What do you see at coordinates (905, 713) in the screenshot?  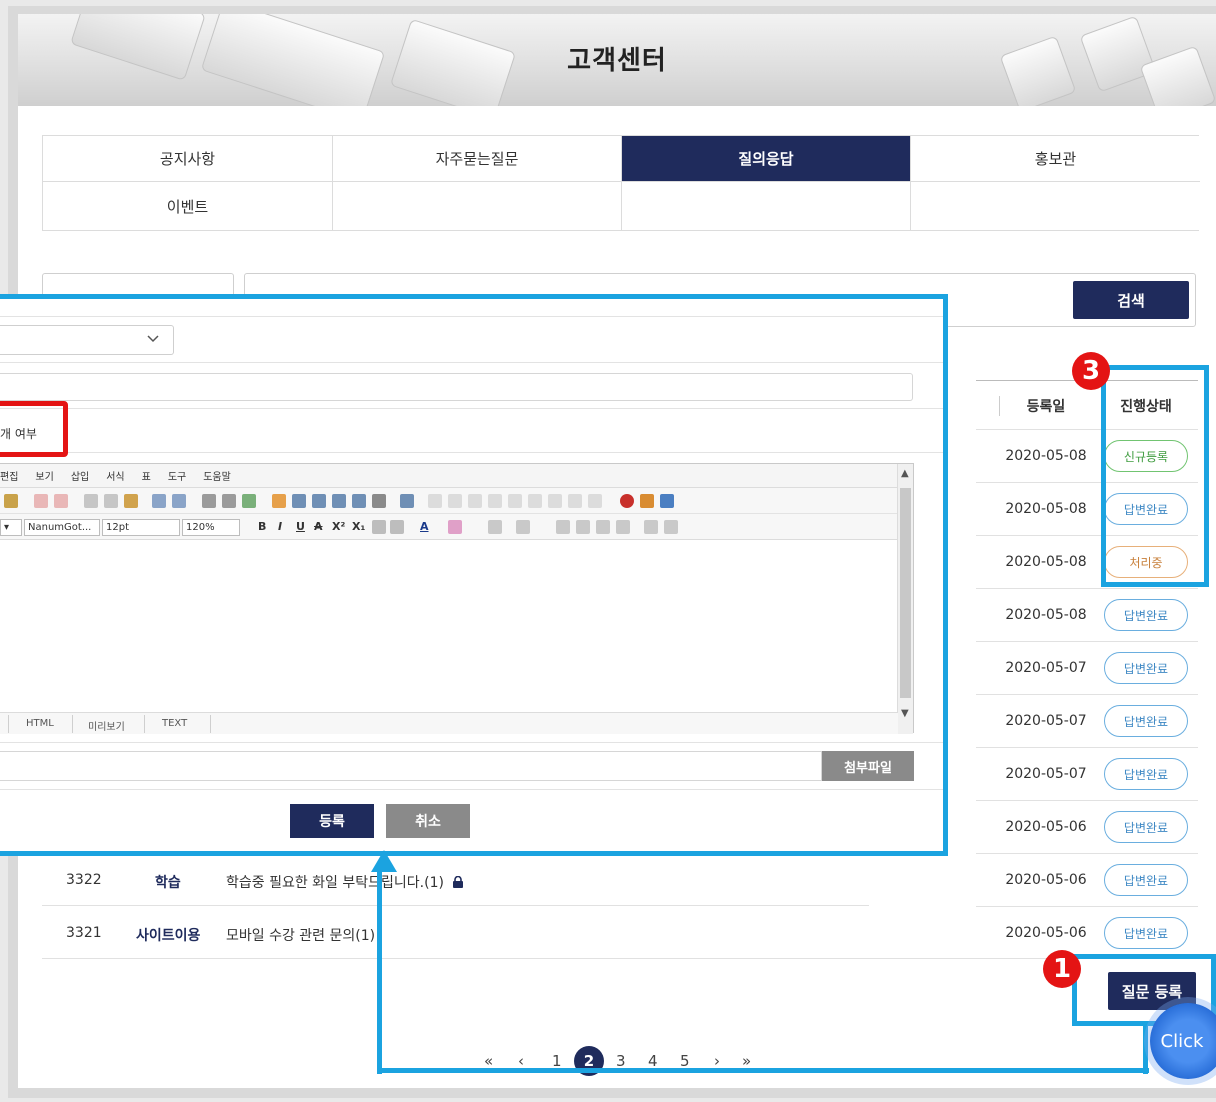 I see `scroll-down-icon: ▼` at bounding box center [905, 713].